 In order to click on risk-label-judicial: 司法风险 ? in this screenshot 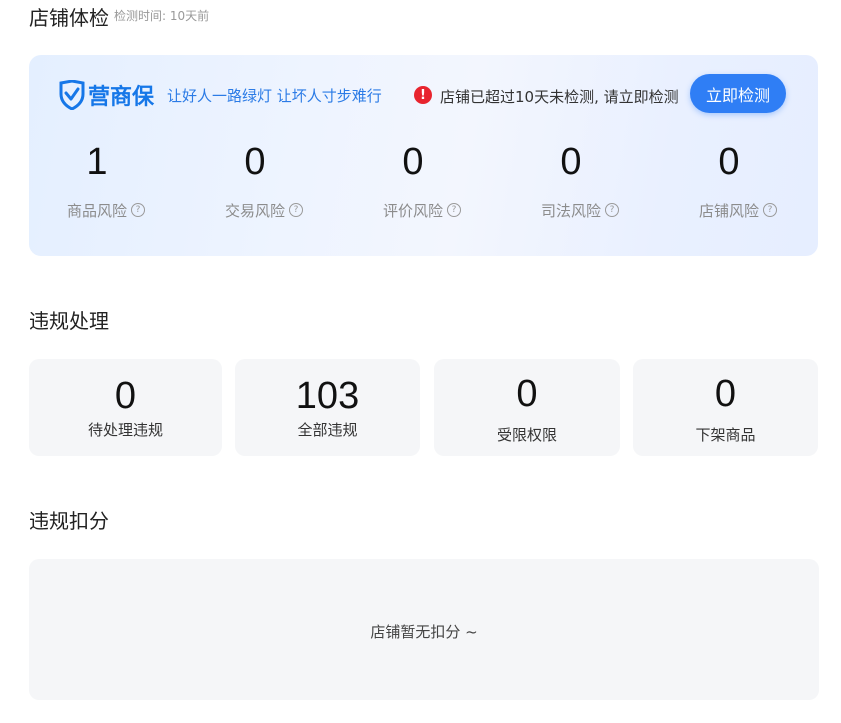, I will do `click(580, 210)`.